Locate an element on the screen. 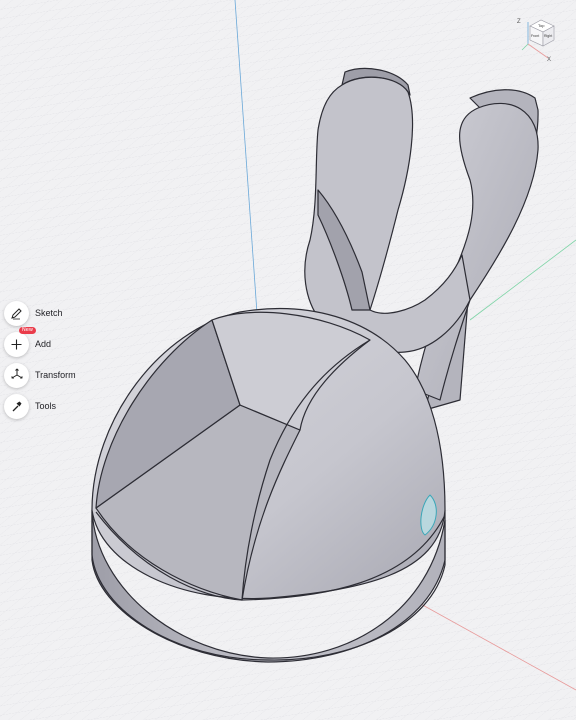  tools-label: Tools is located at coordinates (46, 406).